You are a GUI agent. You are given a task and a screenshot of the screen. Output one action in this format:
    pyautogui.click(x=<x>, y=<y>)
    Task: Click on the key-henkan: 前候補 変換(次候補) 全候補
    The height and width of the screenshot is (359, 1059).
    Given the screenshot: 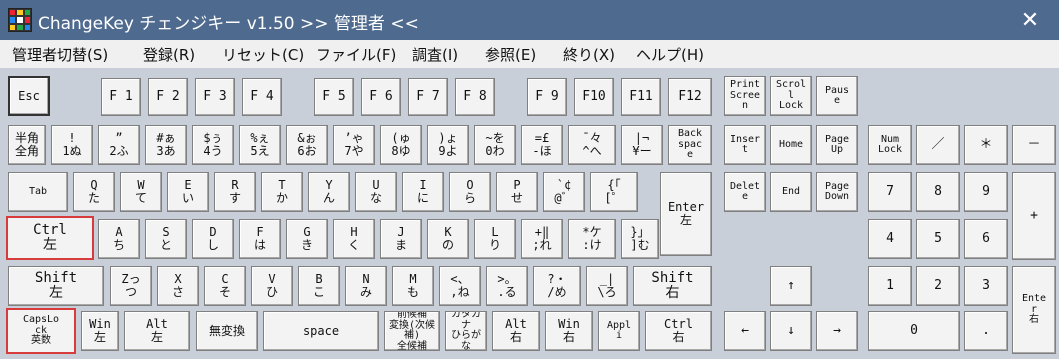 What is the action you would take?
    pyautogui.click(x=412, y=331)
    